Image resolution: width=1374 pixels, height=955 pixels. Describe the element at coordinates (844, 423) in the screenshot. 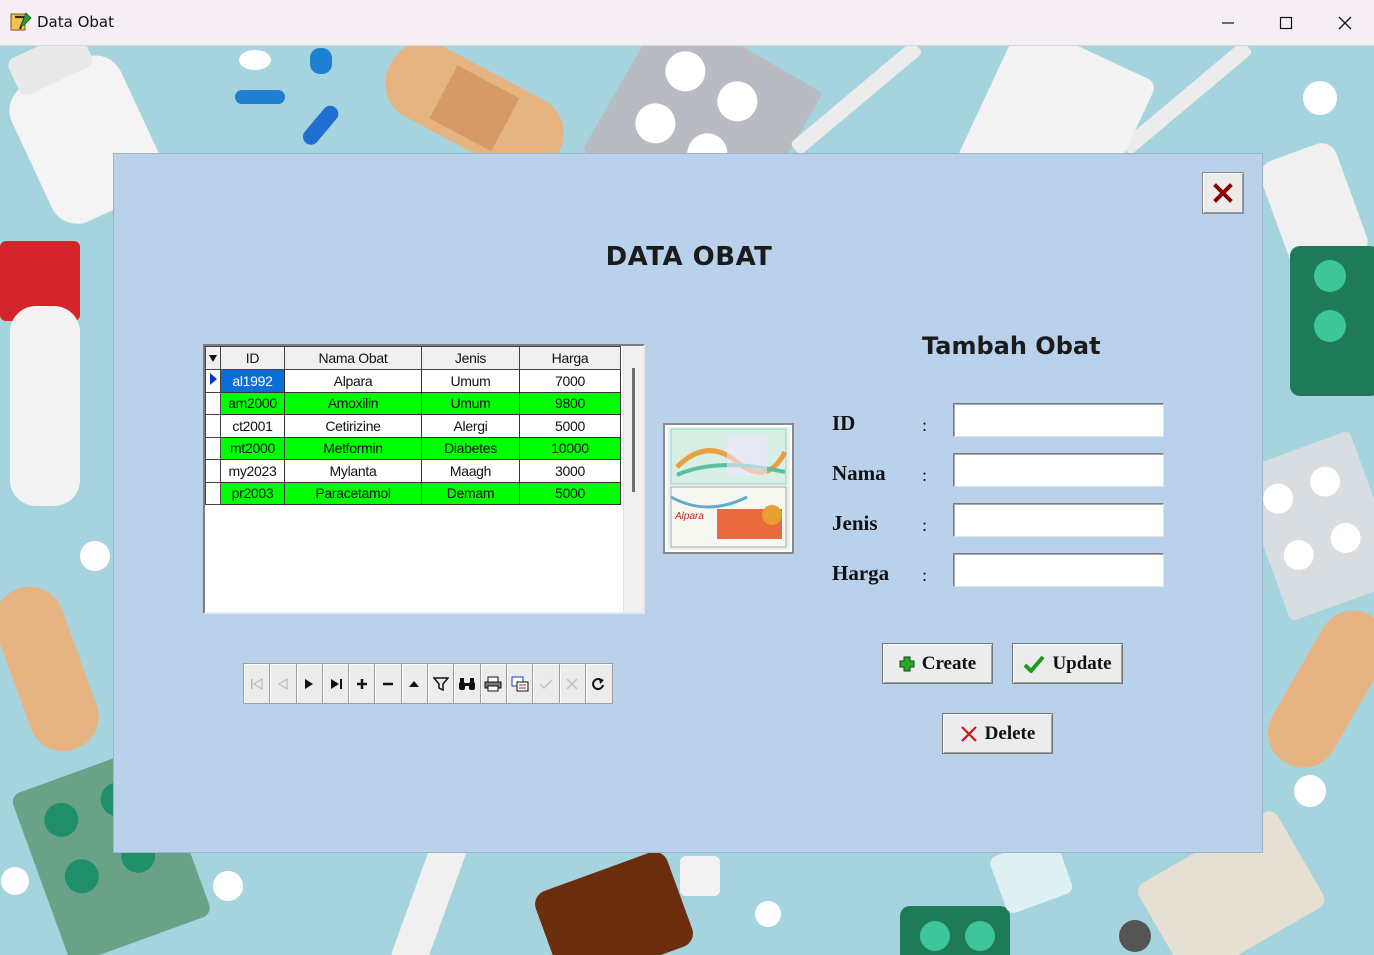

I see `label-id: ID` at that location.